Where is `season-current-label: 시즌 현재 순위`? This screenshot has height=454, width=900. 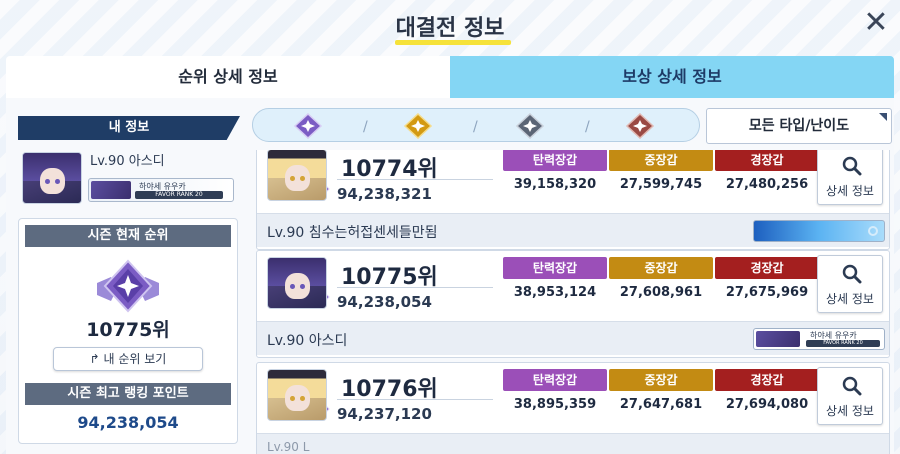
season-current-label: 시즌 현재 순위 is located at coordinates (128, 236).